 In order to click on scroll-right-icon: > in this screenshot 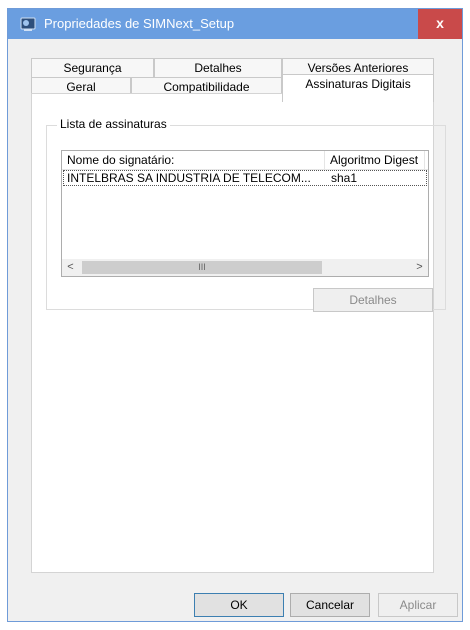, I will do `click(419, 267)`.